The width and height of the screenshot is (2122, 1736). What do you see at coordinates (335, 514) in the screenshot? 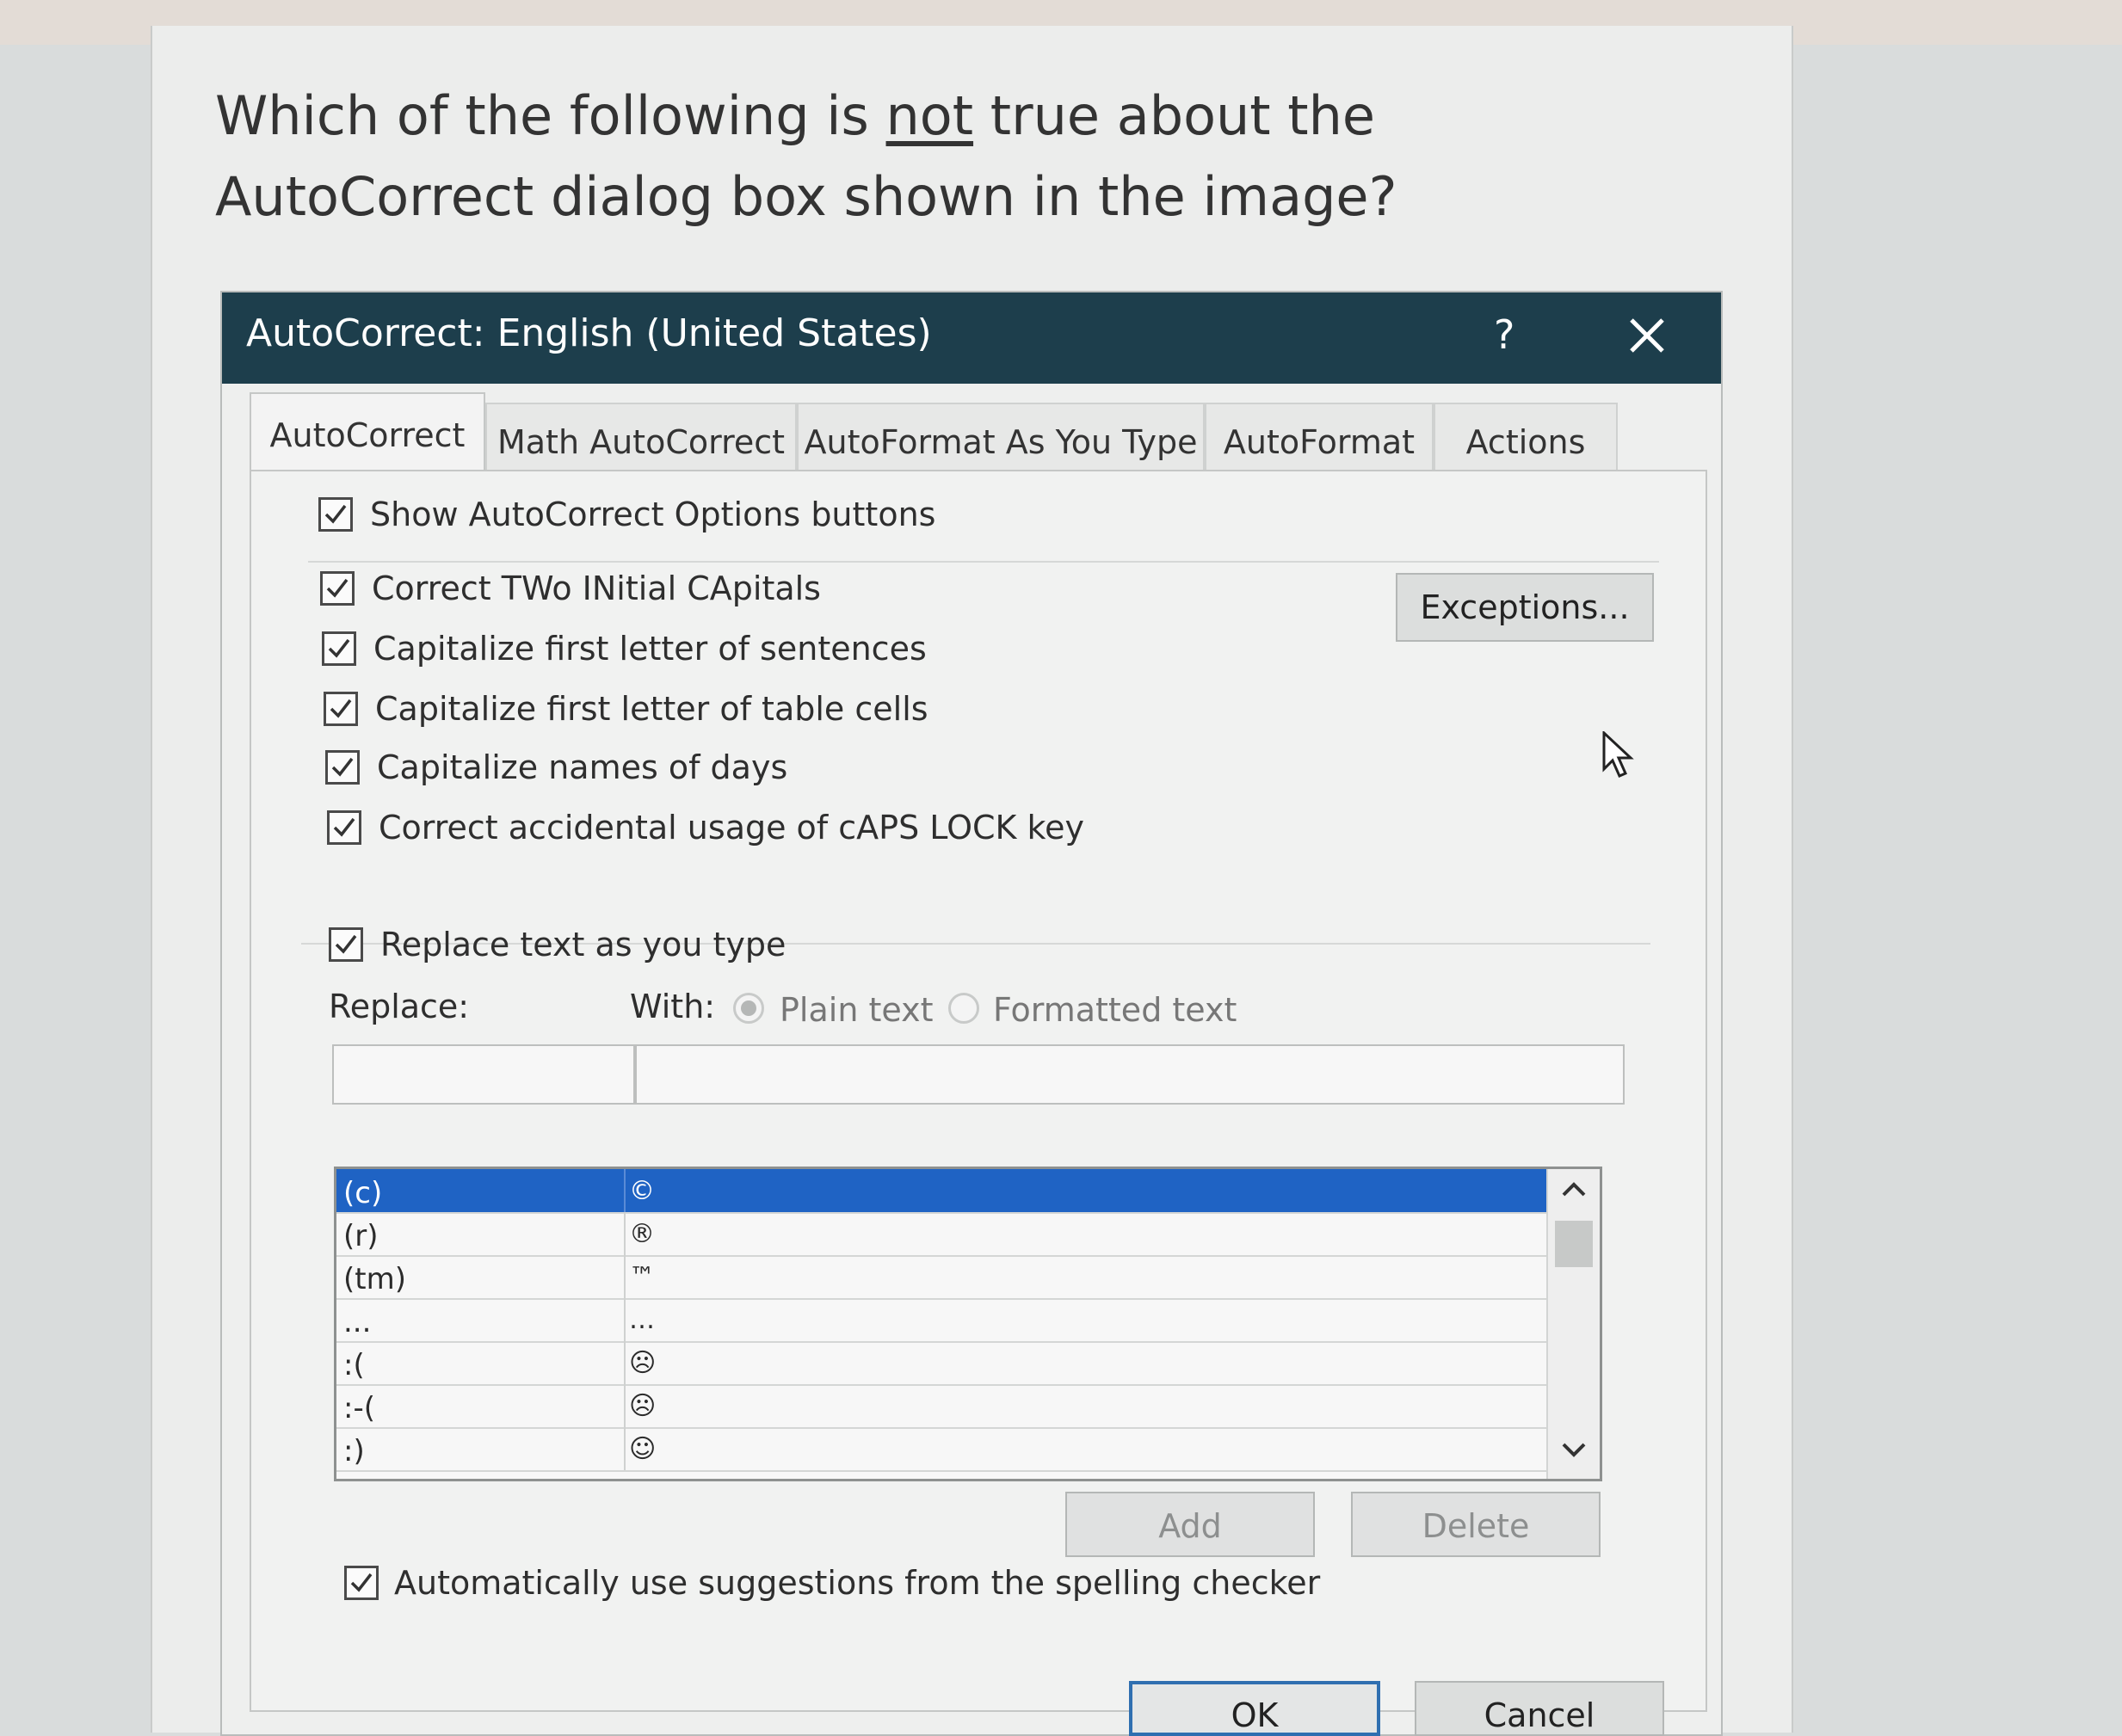
I see `show-options-checkbox` at bounding box center [335, 514].